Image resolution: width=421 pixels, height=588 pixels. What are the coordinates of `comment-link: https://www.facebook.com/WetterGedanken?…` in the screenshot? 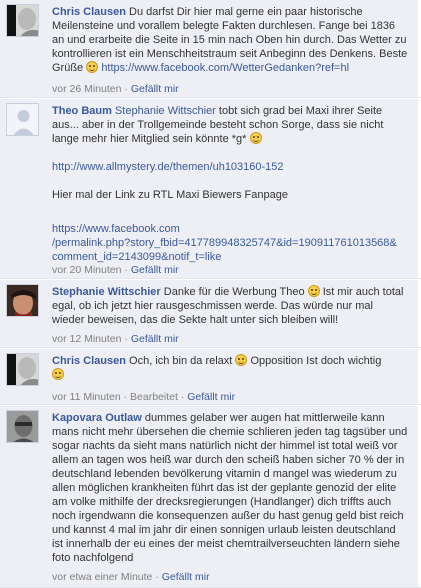 It's located at (225, 68).